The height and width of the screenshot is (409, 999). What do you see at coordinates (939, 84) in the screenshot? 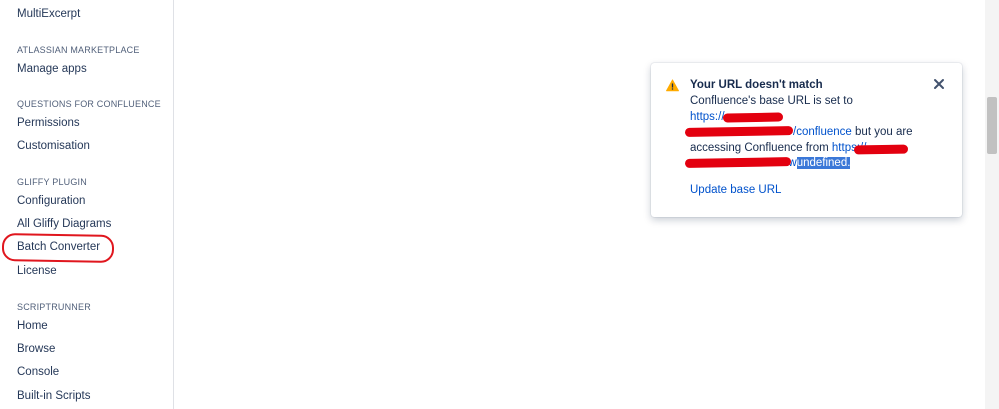
I see `close-icon` at bounding box center [939, 84].